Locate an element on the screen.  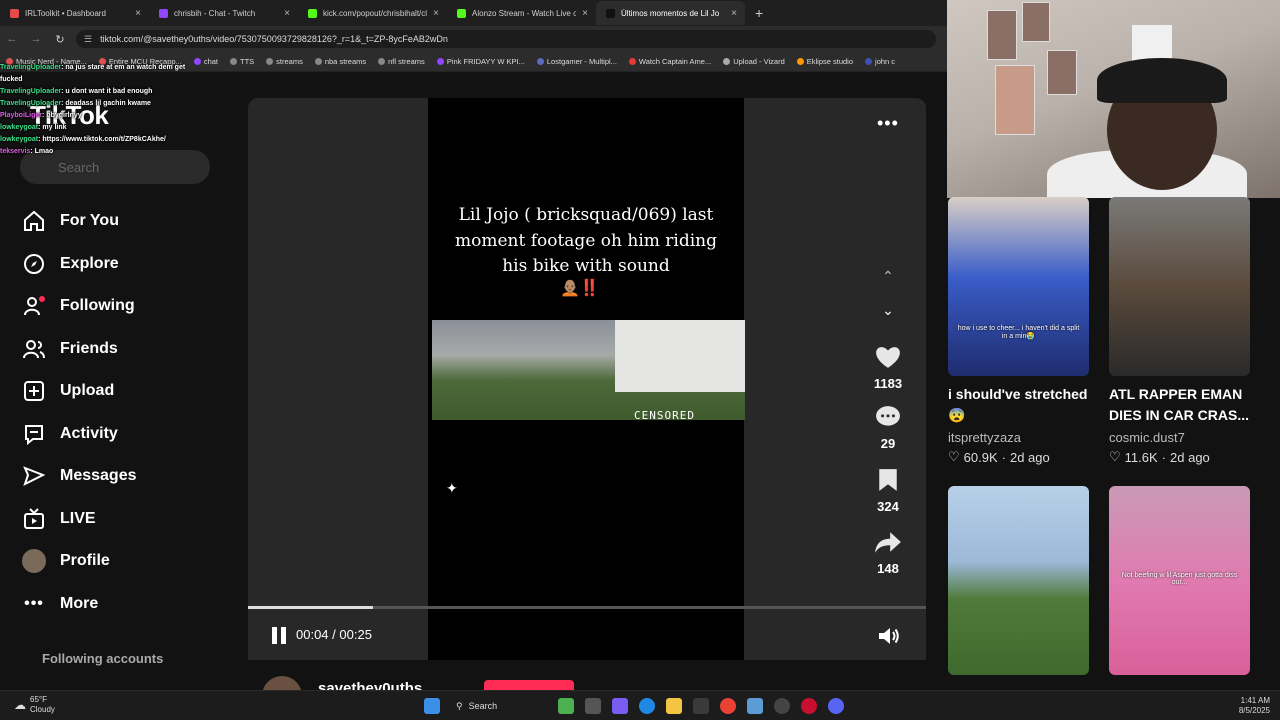
search-placeholder: Search is located at coordinates (79, 167).